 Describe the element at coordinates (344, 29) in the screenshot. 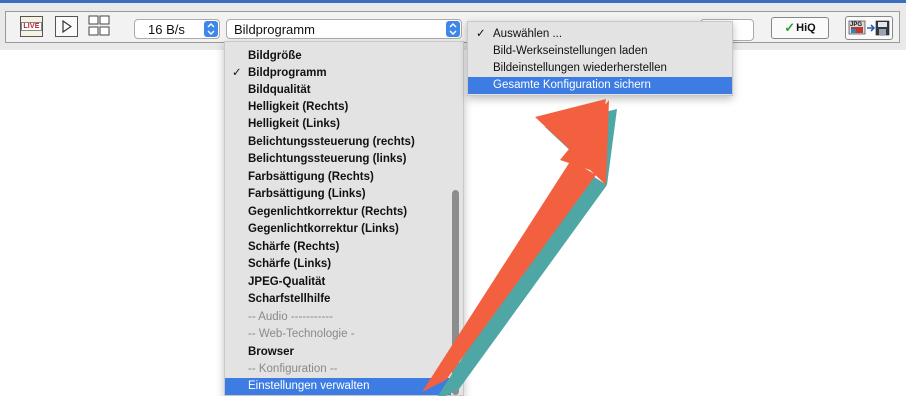

I see `program-select: Bildprogramm` at that location.